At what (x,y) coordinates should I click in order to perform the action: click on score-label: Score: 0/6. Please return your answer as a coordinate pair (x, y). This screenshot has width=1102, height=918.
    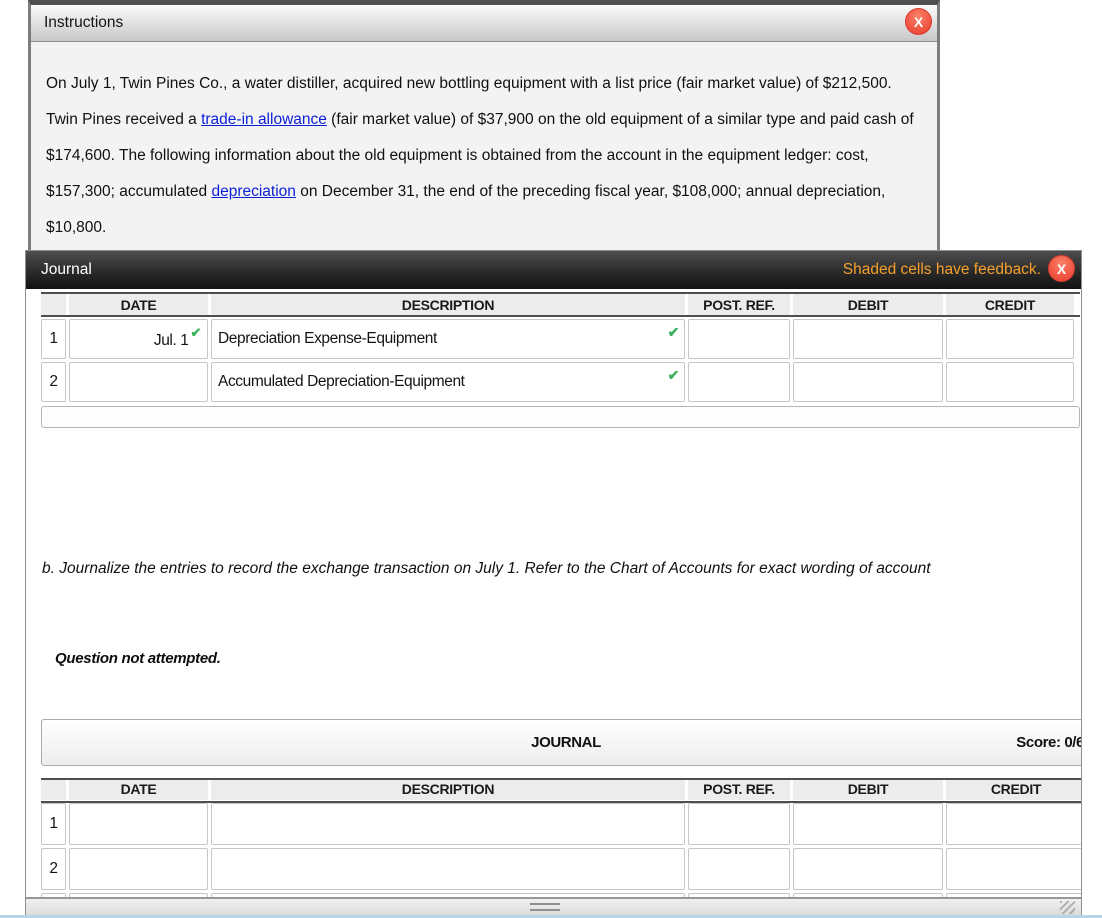
    Looking at the image, I should click on (1049, 742).